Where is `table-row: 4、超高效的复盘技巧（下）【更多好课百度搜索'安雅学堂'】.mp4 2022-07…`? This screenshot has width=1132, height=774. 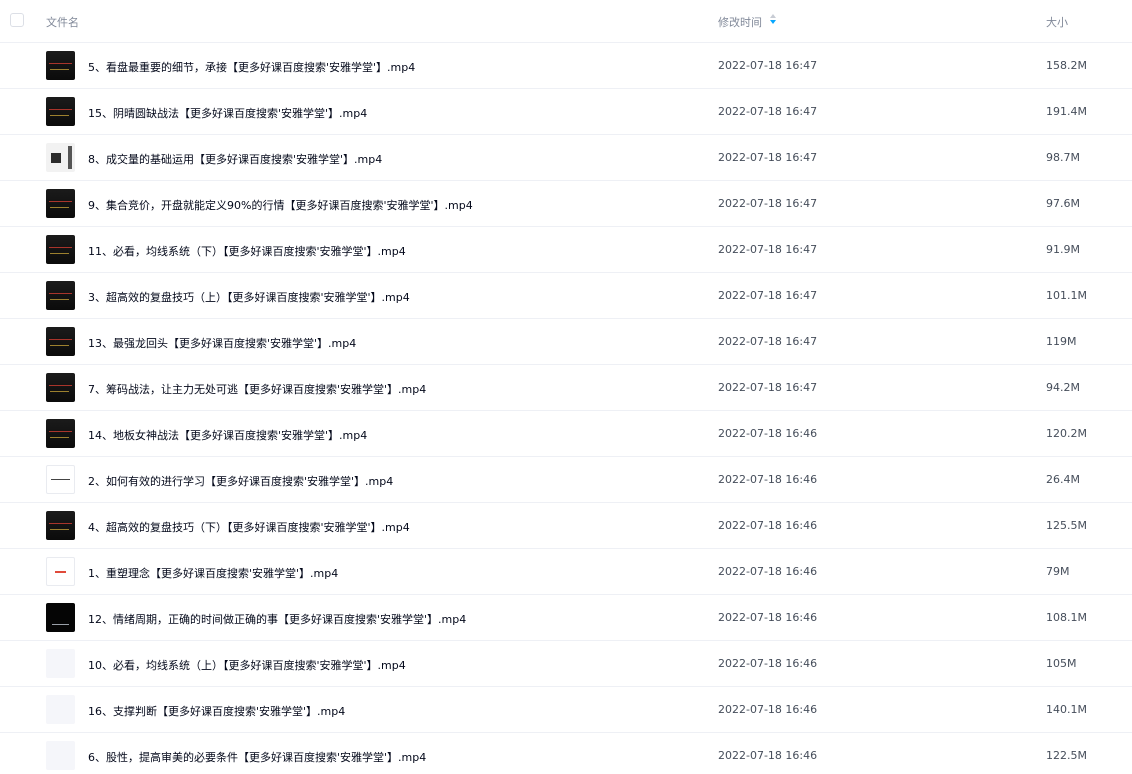
table-row: 4、超高效的复盘技巧（下）【更多好课百度搜索'安雅学堂'】.mp4 2022-07… is located at coordinates (566, 526).